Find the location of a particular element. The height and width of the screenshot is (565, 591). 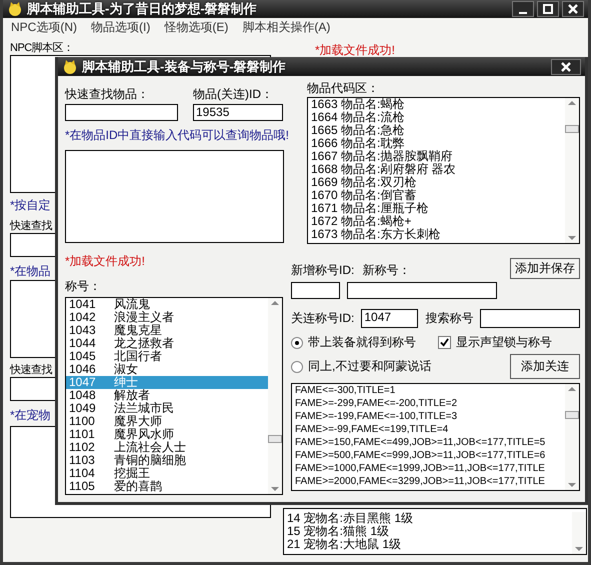

item-codes-label: 物品代码区： is located at coordinates (343, 88).